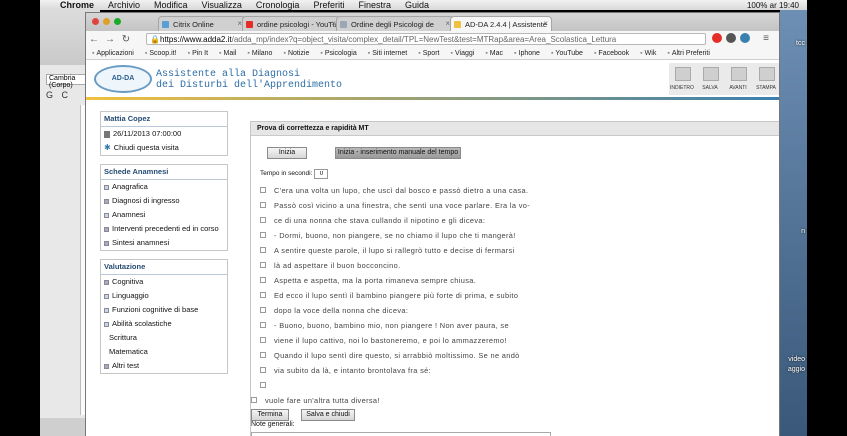 This screenshot has width=847, height=436. Describe the element at coordinates (107, 147) in the screenshot. I see `close-visit-icon: ✱` at that location.